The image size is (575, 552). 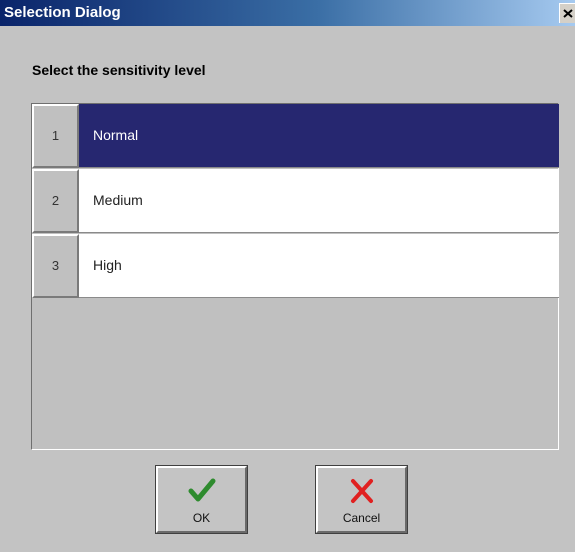 What do you see at coordinates (119, 70) in the screenshot?
I see `prompt-label: Select the sensitivity level` at bounding box center [119, 70].